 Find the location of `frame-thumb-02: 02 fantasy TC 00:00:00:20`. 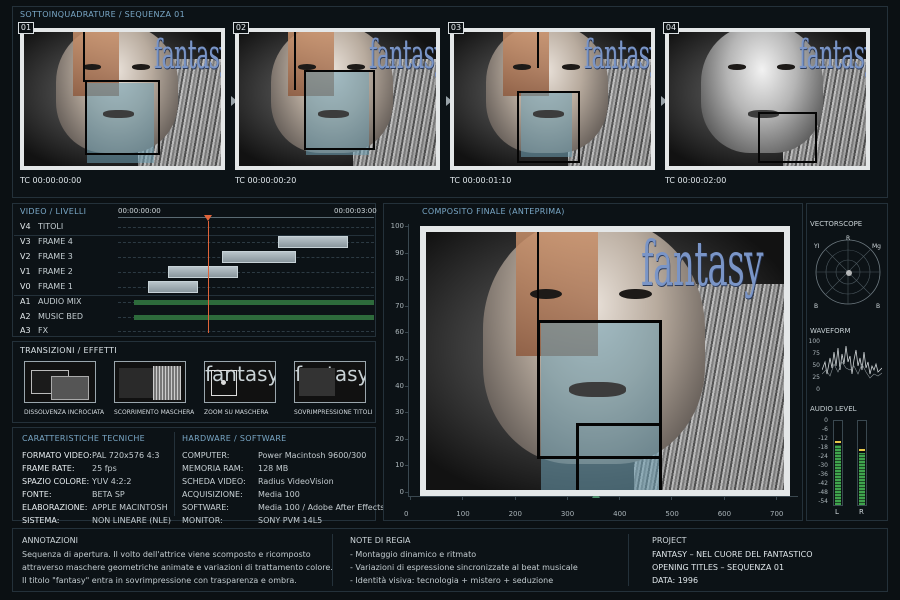

frame-thumb-02: 02 fantasy TC 00:00:00:20 is located at coordinates (336, 103).